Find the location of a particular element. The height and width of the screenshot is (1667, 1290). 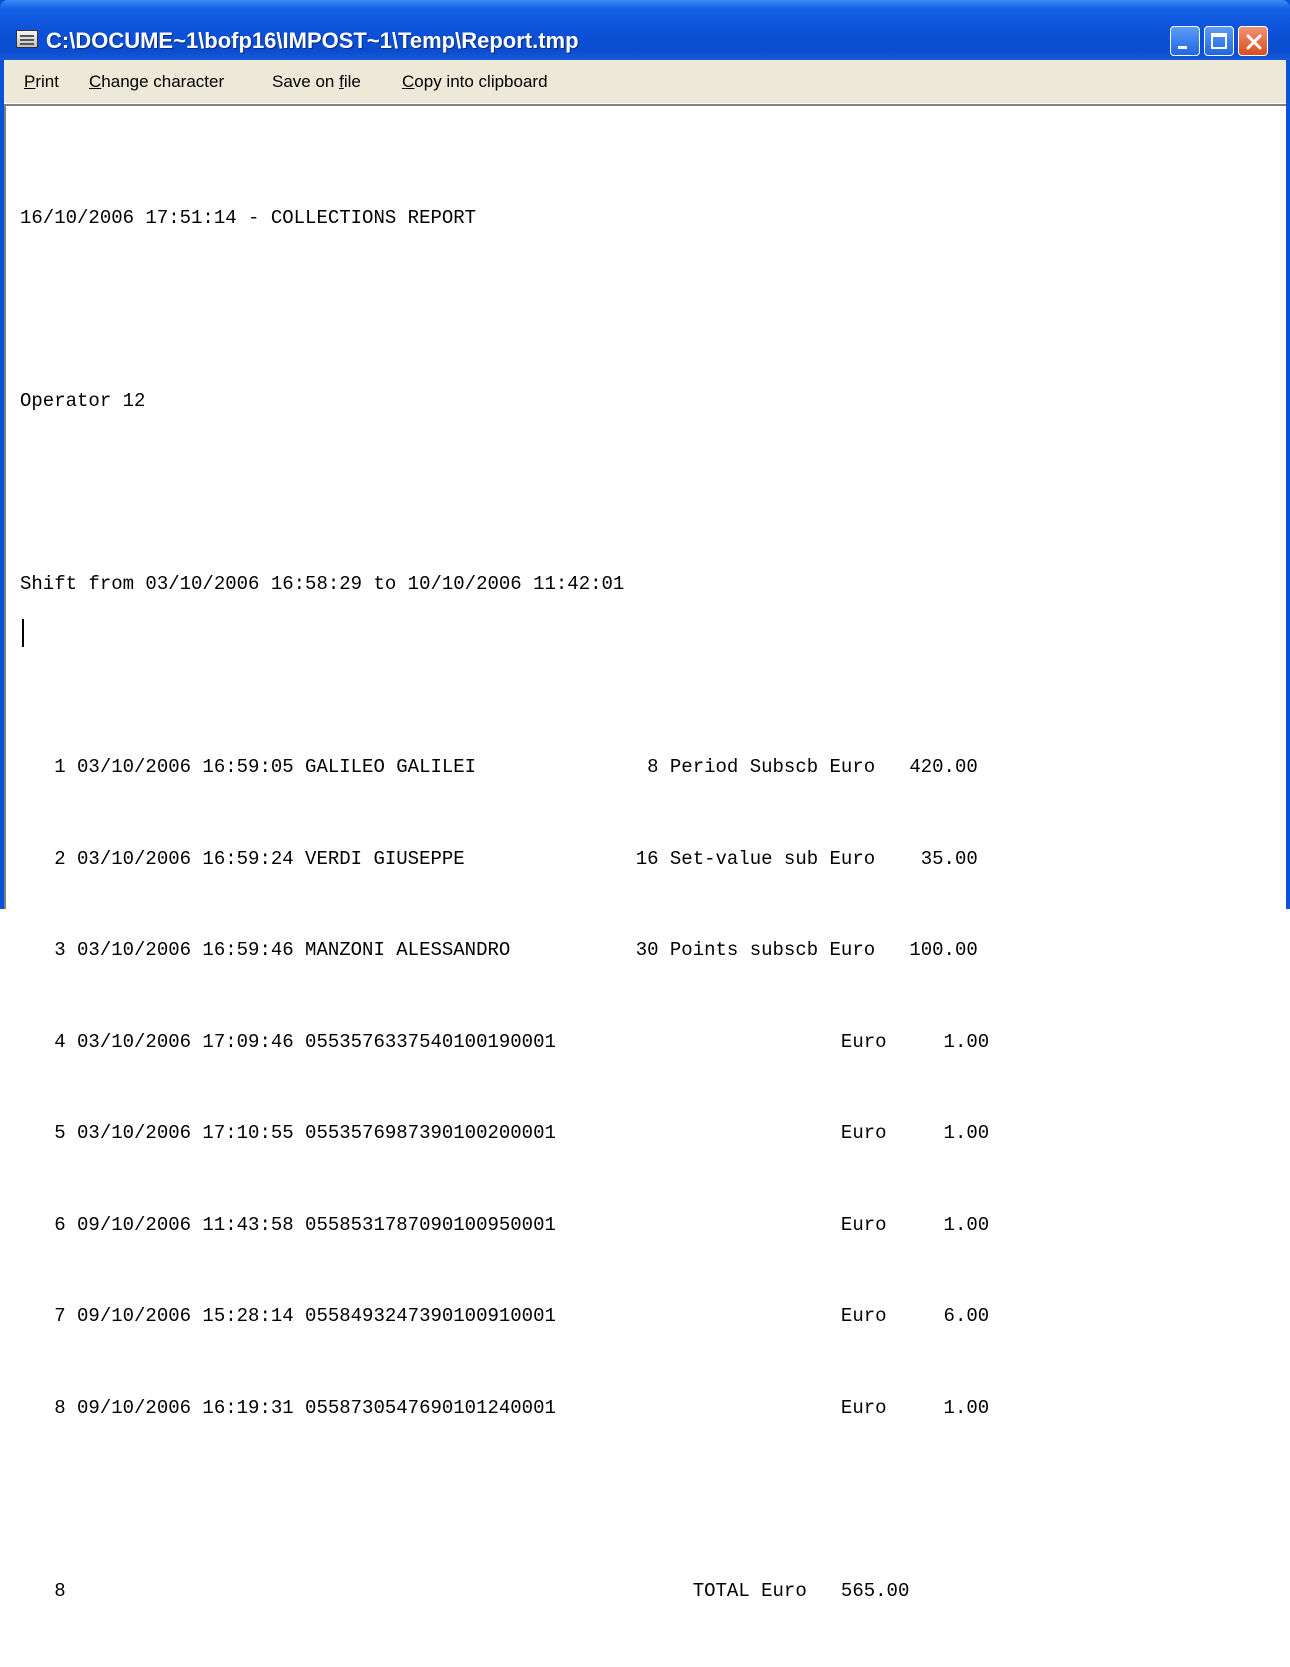

menu-print-accel: P is located at coordinates (30, 81).